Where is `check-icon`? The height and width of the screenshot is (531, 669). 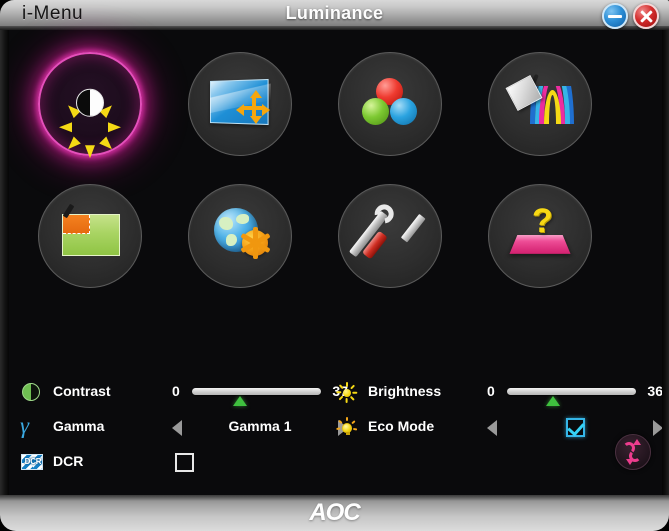
check-icon is located at coordinates (576, 427).